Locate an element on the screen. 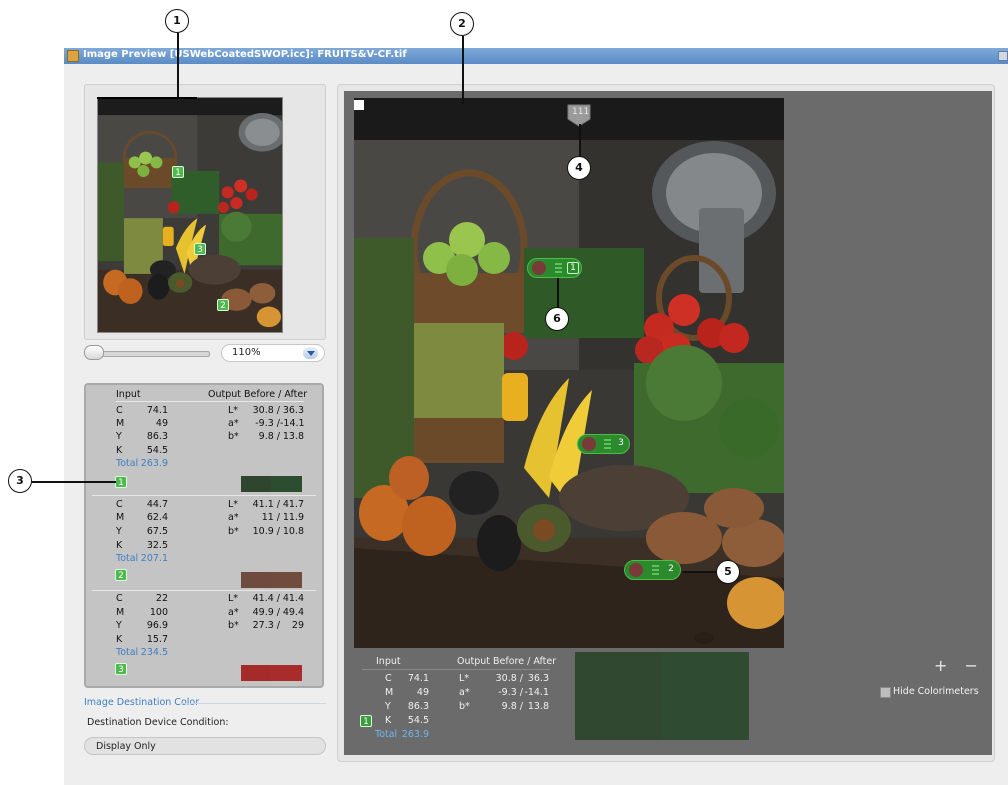 Image resolution: width=1008 pixels, height=785 pixels. a-after: 49.4 is located at coordinates (293, 612).